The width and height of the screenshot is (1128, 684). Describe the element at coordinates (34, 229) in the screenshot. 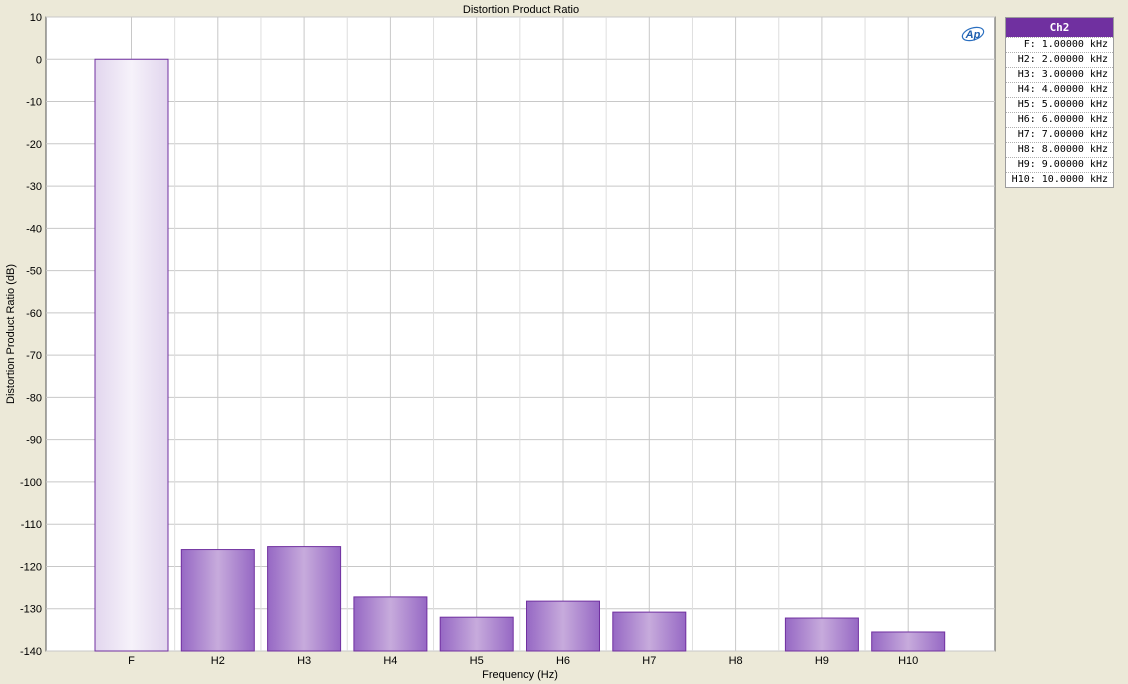

I see `y-tick-label: -40` at that location.